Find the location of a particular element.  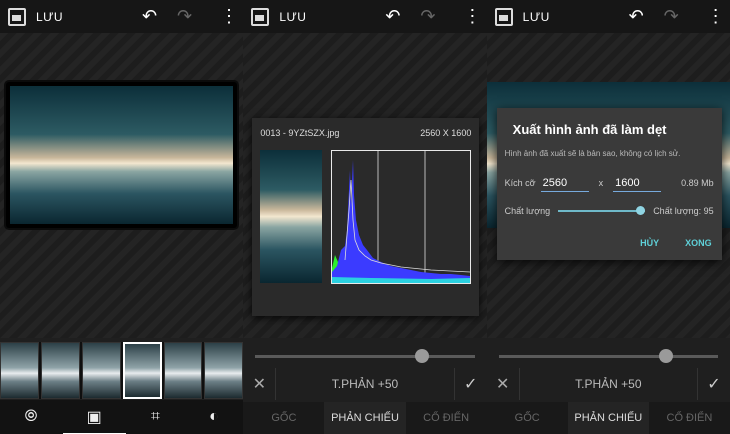

image-dimensions: 2560 X 1600 is located at coordinates (446, 133).